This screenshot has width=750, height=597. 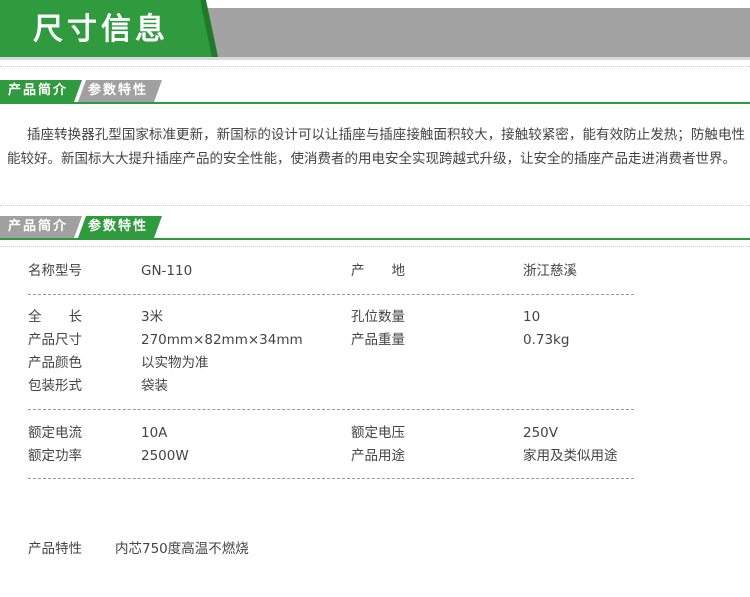 I want to click on spec-label: 额定功率, so click(x=55, y=456).